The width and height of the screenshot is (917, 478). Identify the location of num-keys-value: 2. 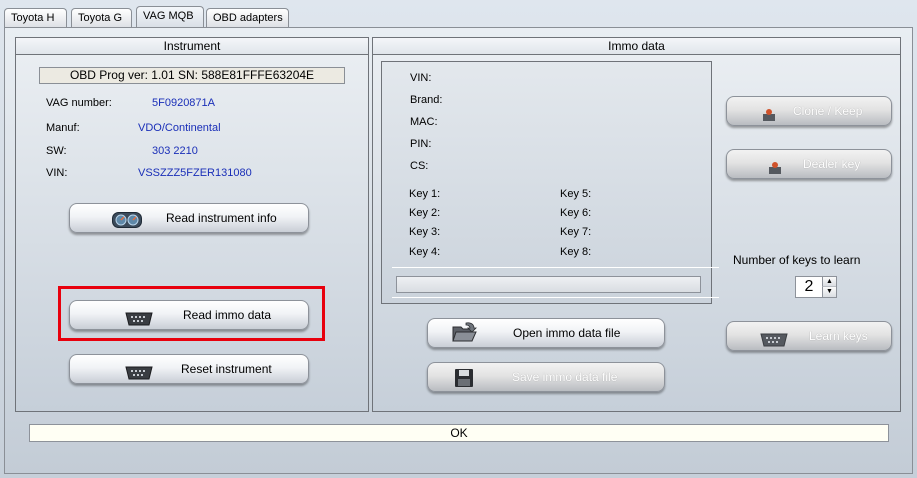
(809, 287).